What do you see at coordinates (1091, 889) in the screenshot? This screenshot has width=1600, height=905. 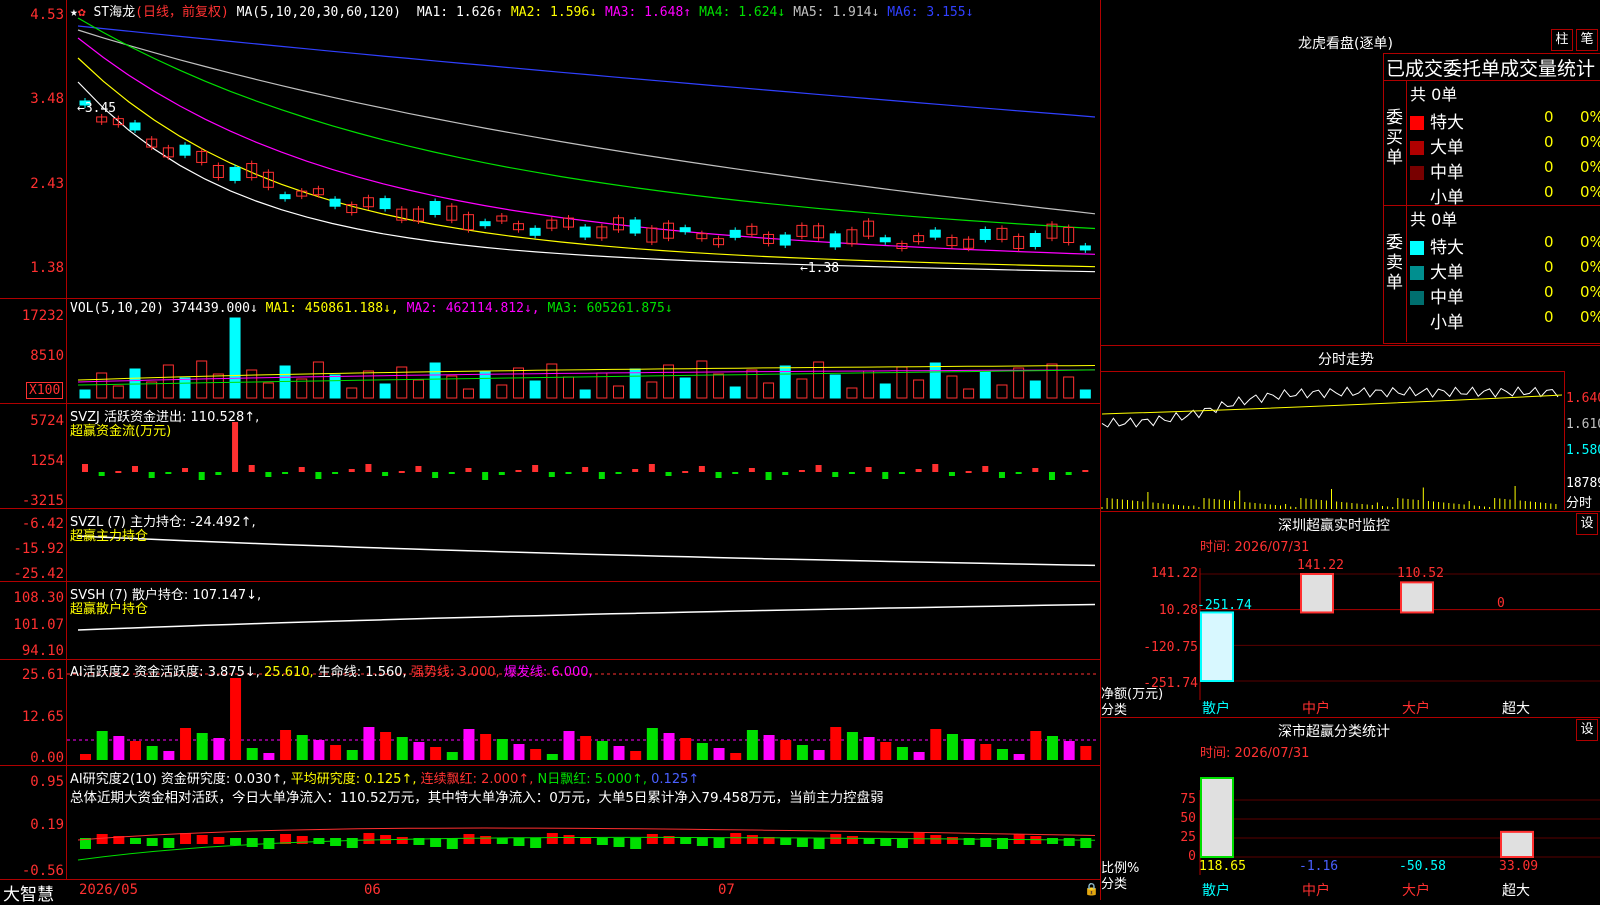 I see `lock-icon: 🔒` at bounding box center [1091, 889].